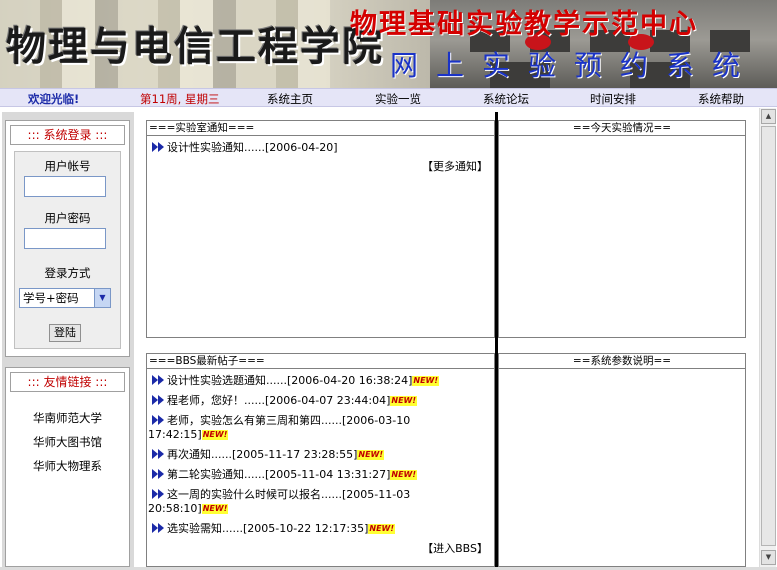  Describe the element at coordinates (721, 99) in the screenshot. I see `nav-link-help: 系统帮助` at that location.